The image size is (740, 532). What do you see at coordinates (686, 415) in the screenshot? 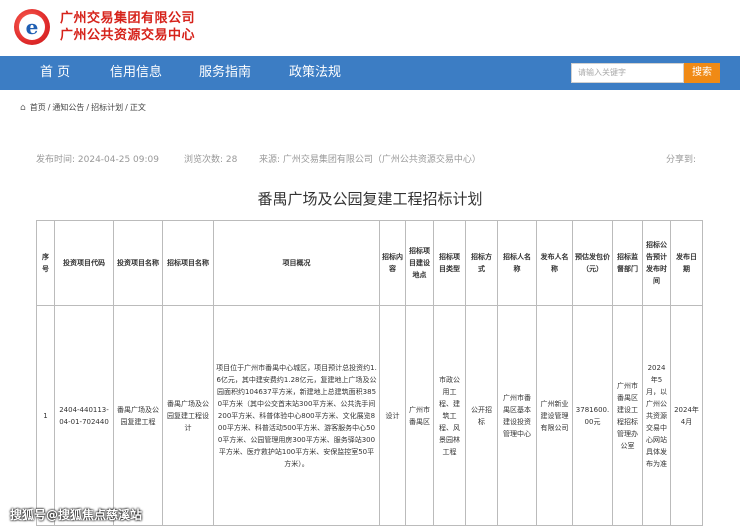
I see `cell-publish-date: 2024年4月` at bounding box center [686, 415].